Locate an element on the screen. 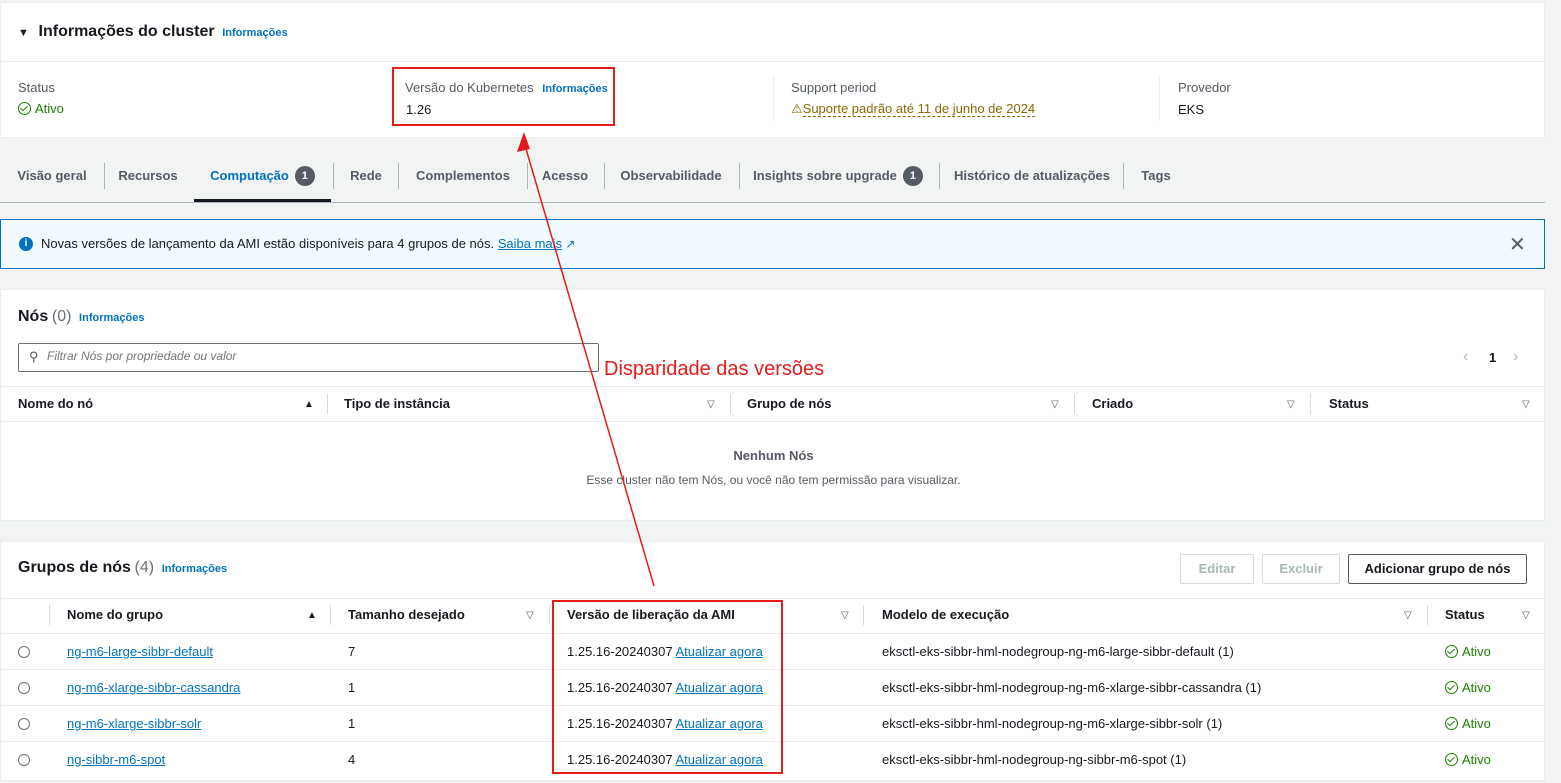 This screenshot has width=1561, height=783. annotation-text: Disparidade das versões is located at coordinates (714, 369).